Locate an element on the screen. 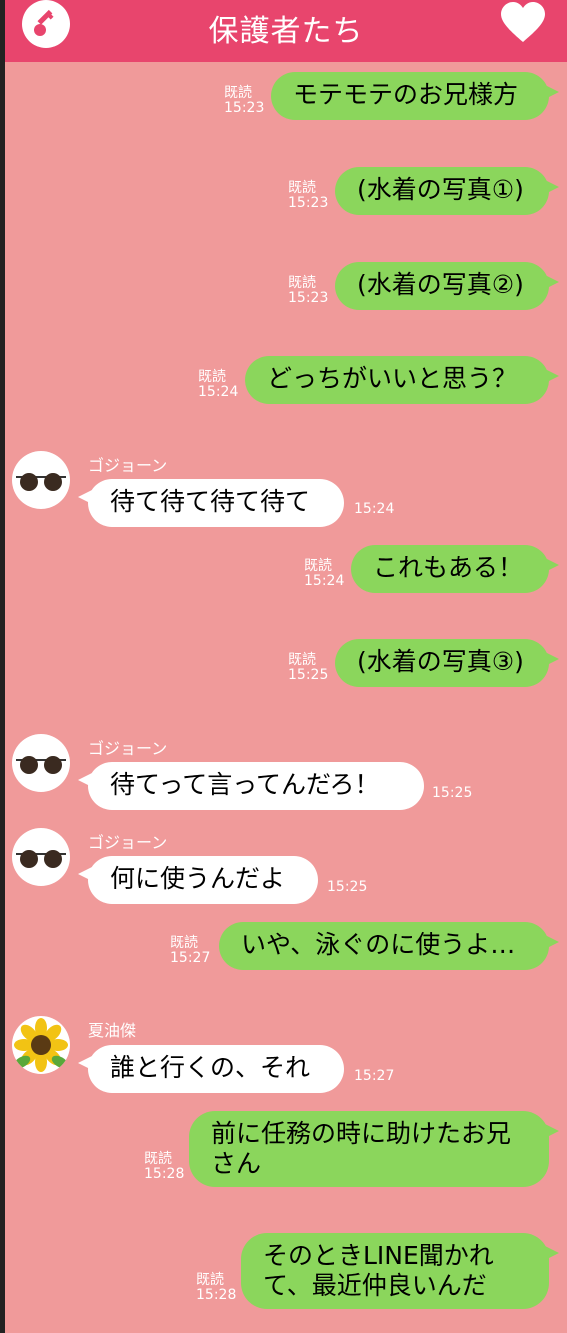 The height and width of the screenshot is (1333, 567). outgoing-message: どっちがいいと思う？ is located at coordinates (402, 380).